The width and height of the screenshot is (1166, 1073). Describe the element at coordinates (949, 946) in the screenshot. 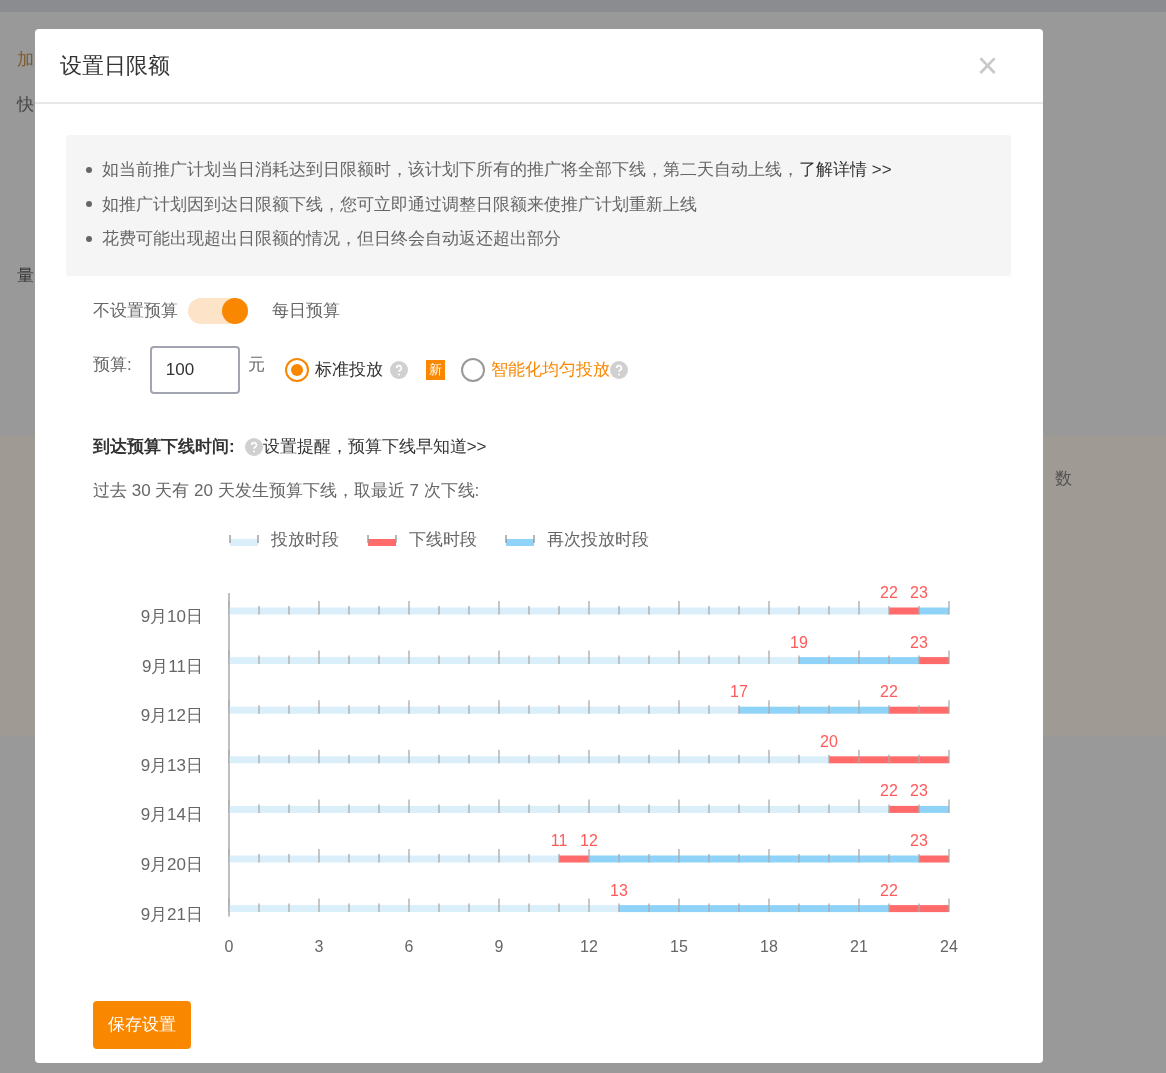

I see `axis-label: 24` at that location.